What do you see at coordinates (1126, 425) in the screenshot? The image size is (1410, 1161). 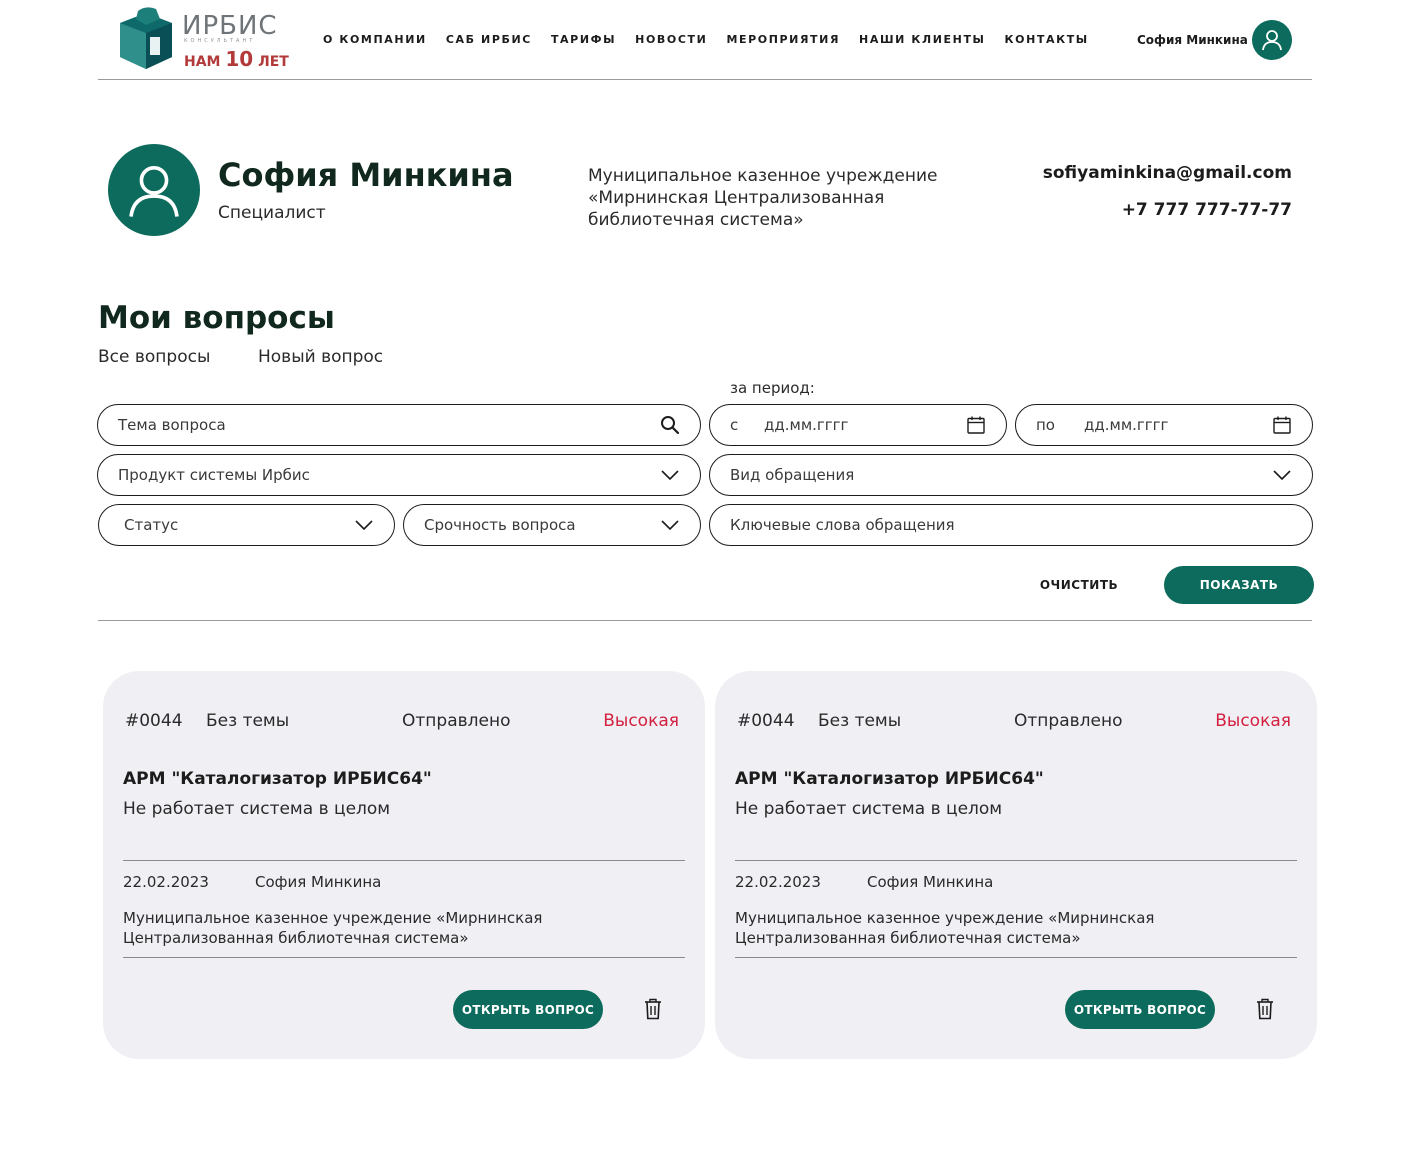 I see `date-to-placeholder: дд.мм.гггг` at bounding box center [1126, 425].